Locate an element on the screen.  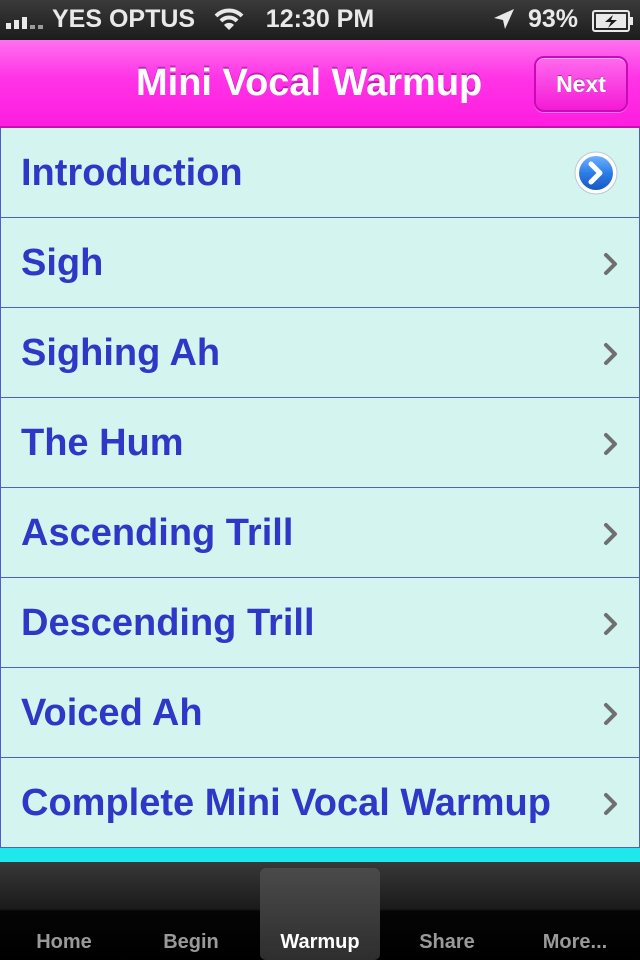
tab-home: Home is located at coordinates (64, 914).